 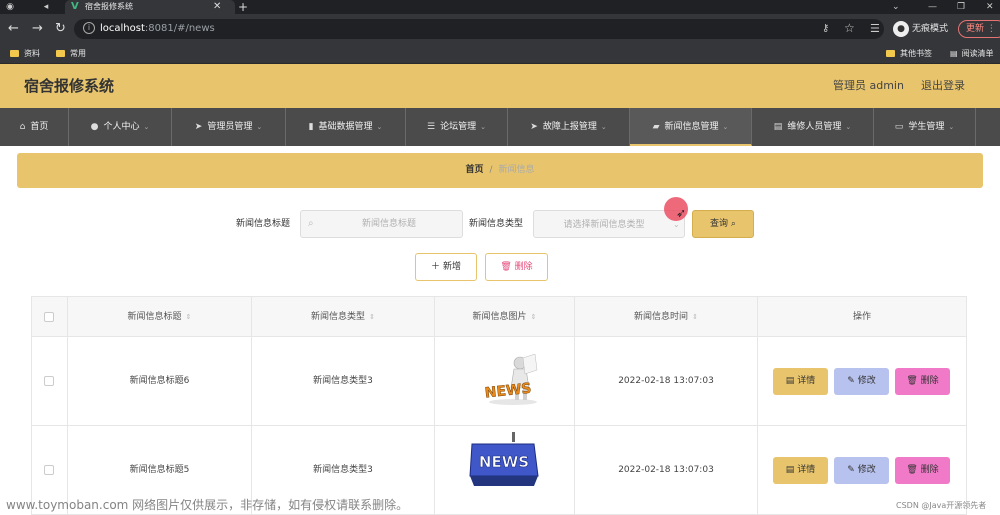 What do you see at coordinates (516, 267) in the screenshot?
I see `batch-delete-button: 🗑 删除` at bounding box center [516, 267].